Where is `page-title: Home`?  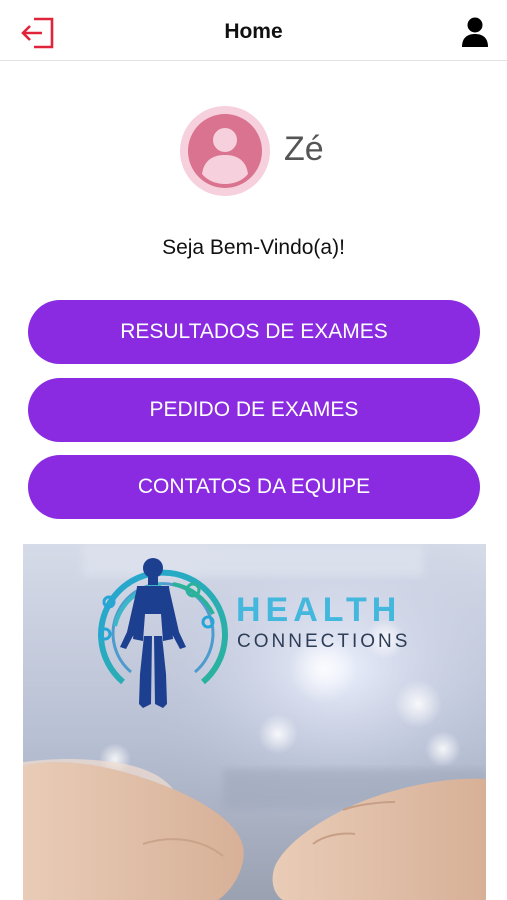
page-title: Home is located at coordinates (253, 31).